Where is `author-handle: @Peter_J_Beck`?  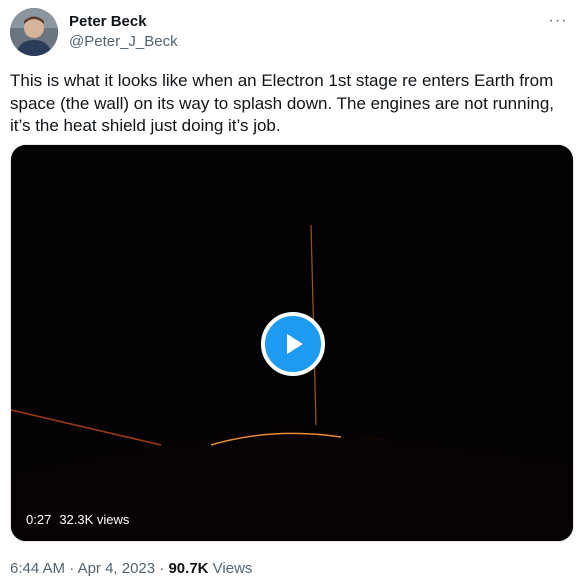
author-handle: @Peter_J_Beck is located at coordinates (123, 42).